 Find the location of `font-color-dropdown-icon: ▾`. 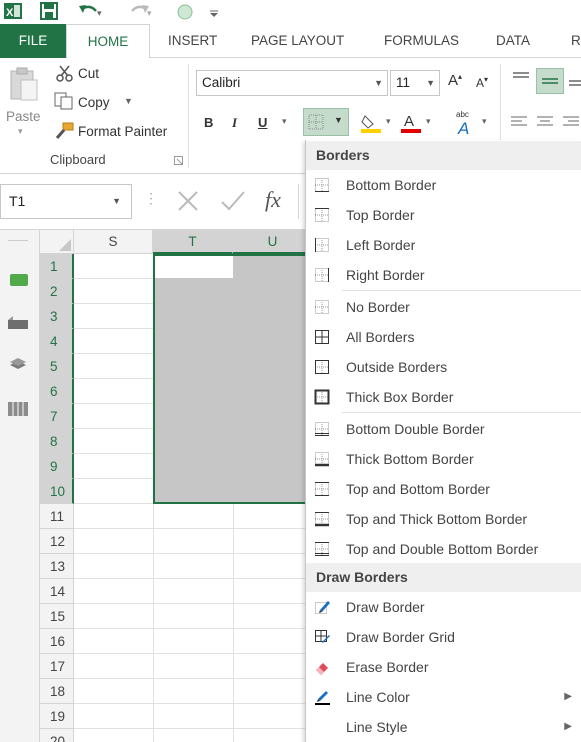

font-color-dropdown-icon: ▾ is located at coordinates (428, 121).